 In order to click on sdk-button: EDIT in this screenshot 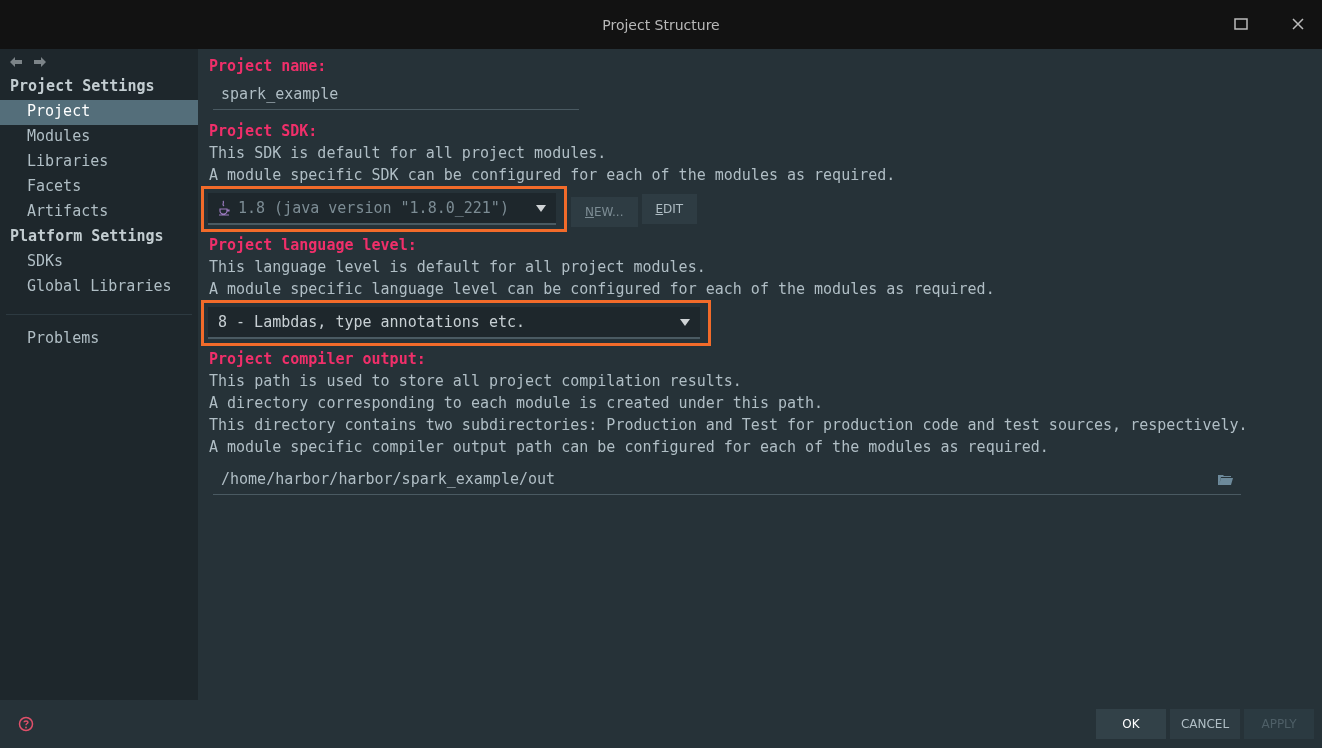, I will do `click(669, 209)`.